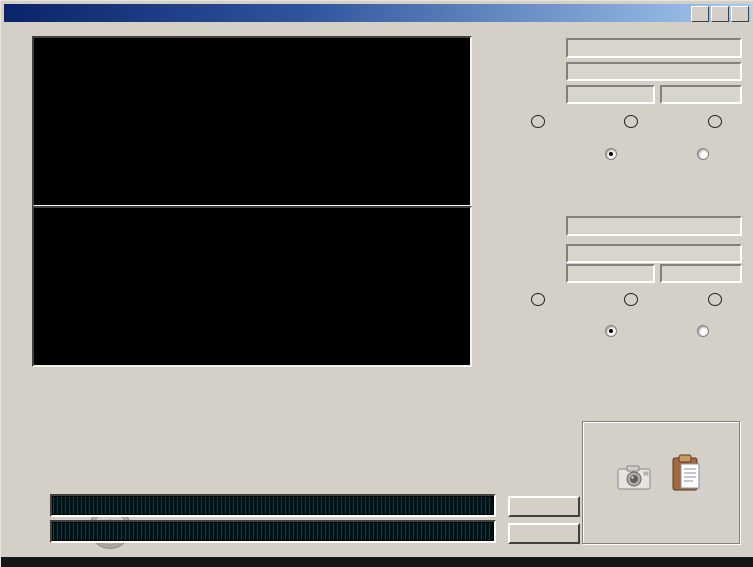 This screenshot has height=567, width=753. Describe the element at coordinates (611, 154) in the screenshot. I see `line1-radio` at that location.